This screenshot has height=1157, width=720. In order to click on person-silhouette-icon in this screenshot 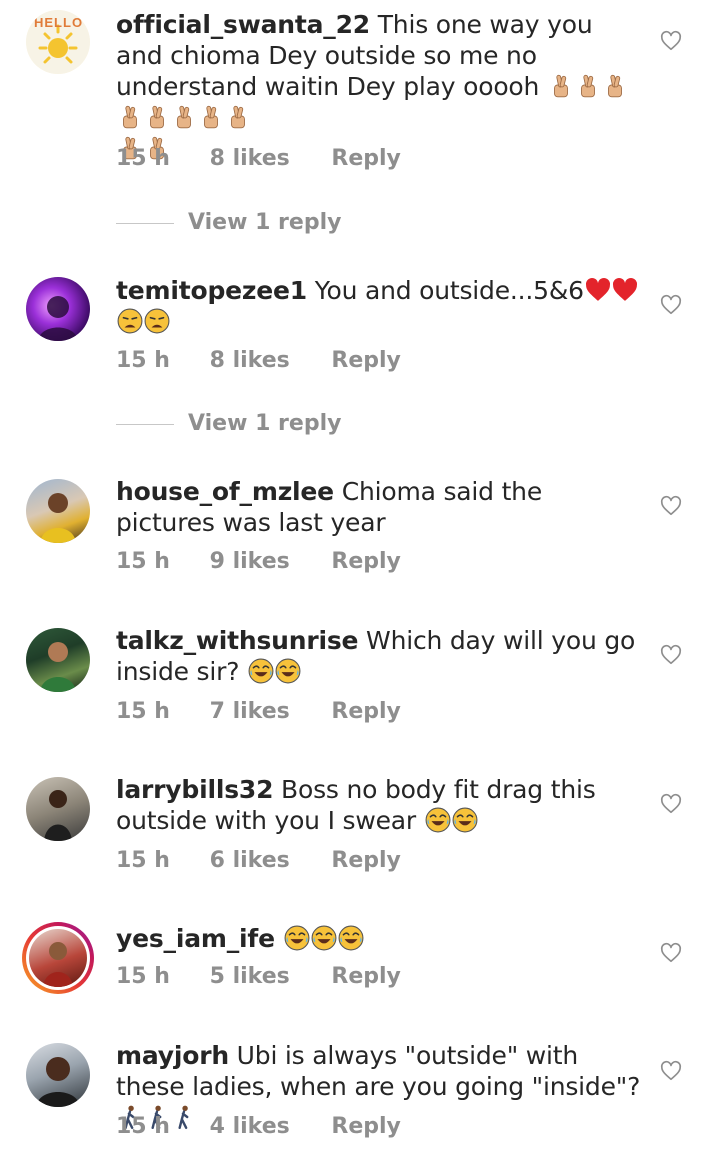, I will do `click(58, 318)`.